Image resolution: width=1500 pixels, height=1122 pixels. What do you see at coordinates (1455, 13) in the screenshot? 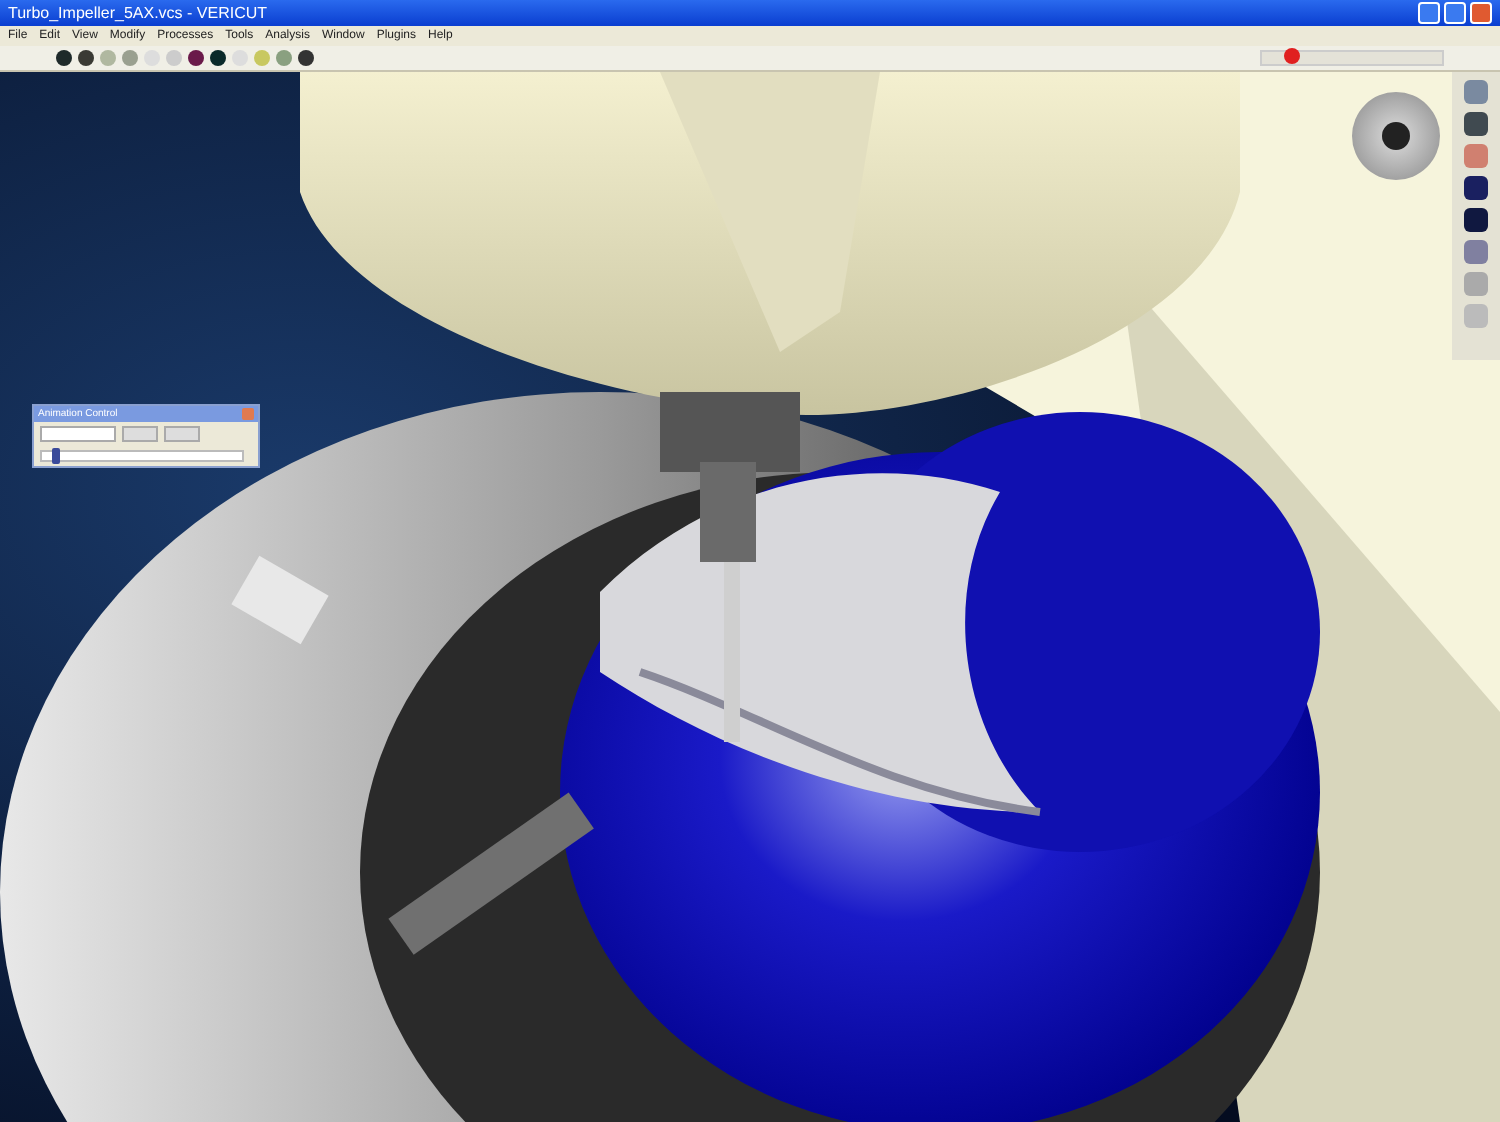
I see `maximize-button` at bounding box center [1455, 13].